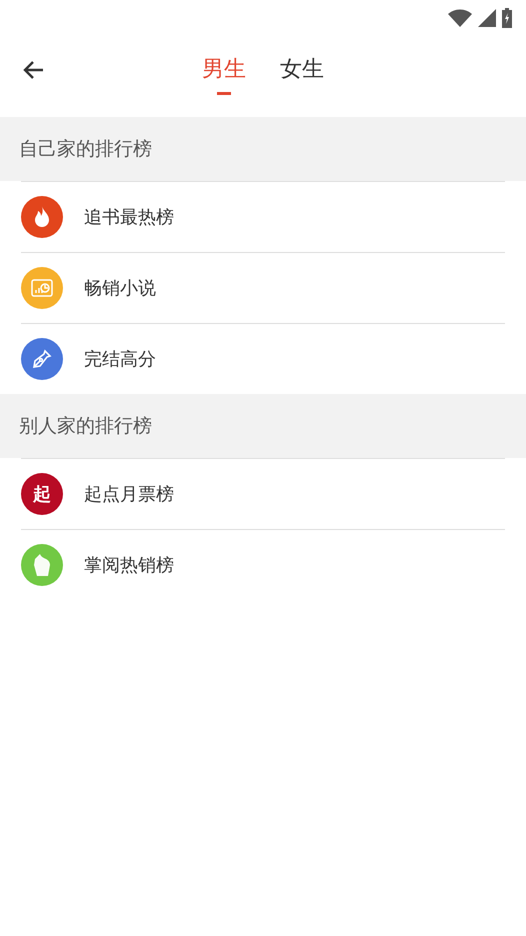 The height and width of the screenshot is (936, 526). Describe the element at coordinates (42, 494) in the screenshot. I see `logo-character: 起` at that location.